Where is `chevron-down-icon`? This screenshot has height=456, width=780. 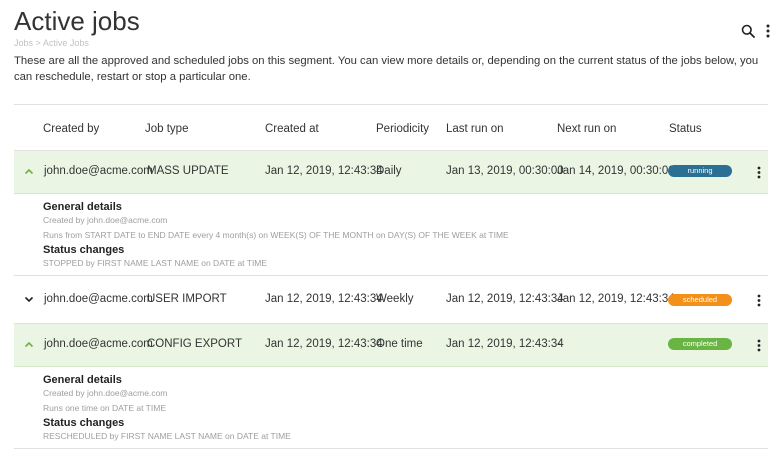
chevron-down-icon is located at coordinates (29, 299).